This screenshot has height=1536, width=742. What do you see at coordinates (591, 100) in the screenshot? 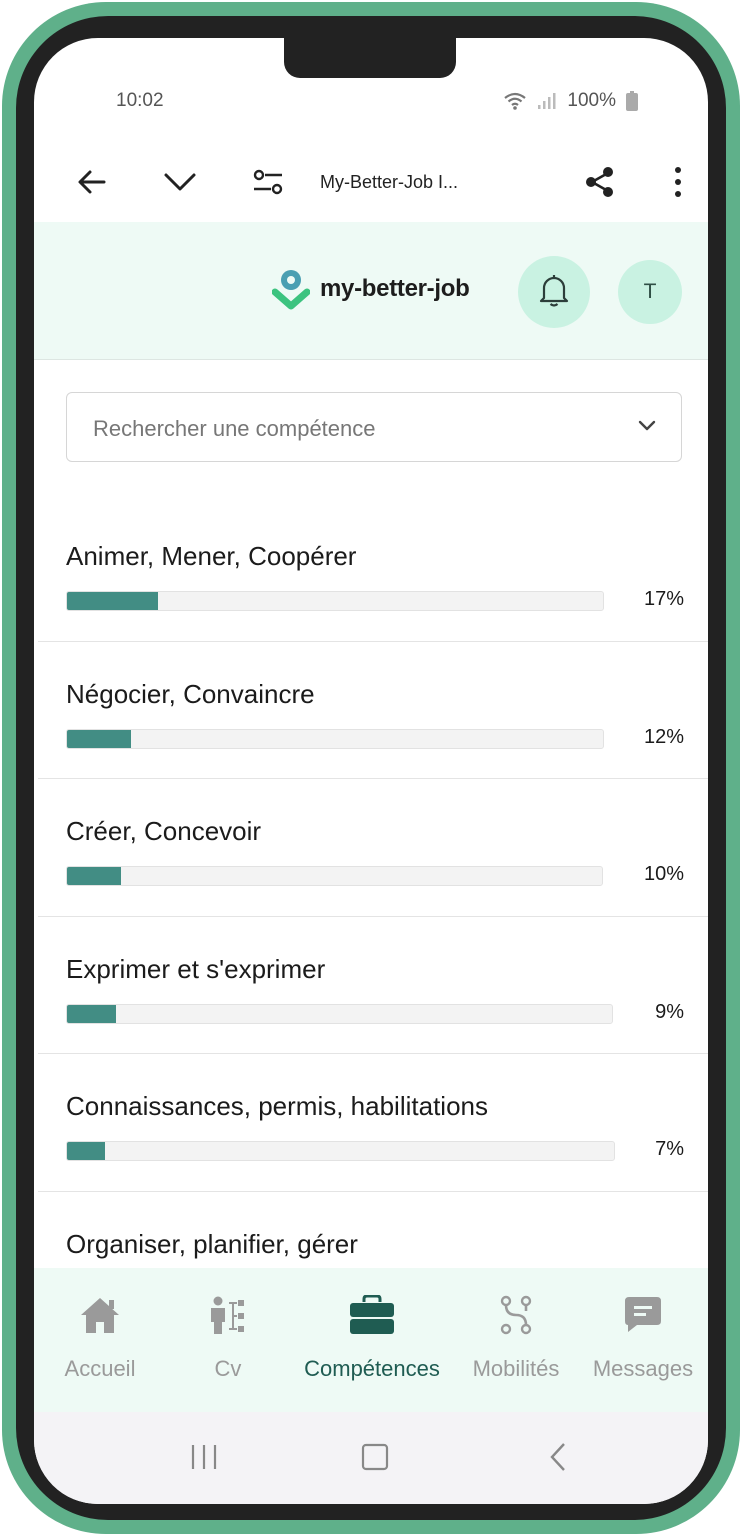
I see `battery-percent: 100%` at bounding box center [591, 100].